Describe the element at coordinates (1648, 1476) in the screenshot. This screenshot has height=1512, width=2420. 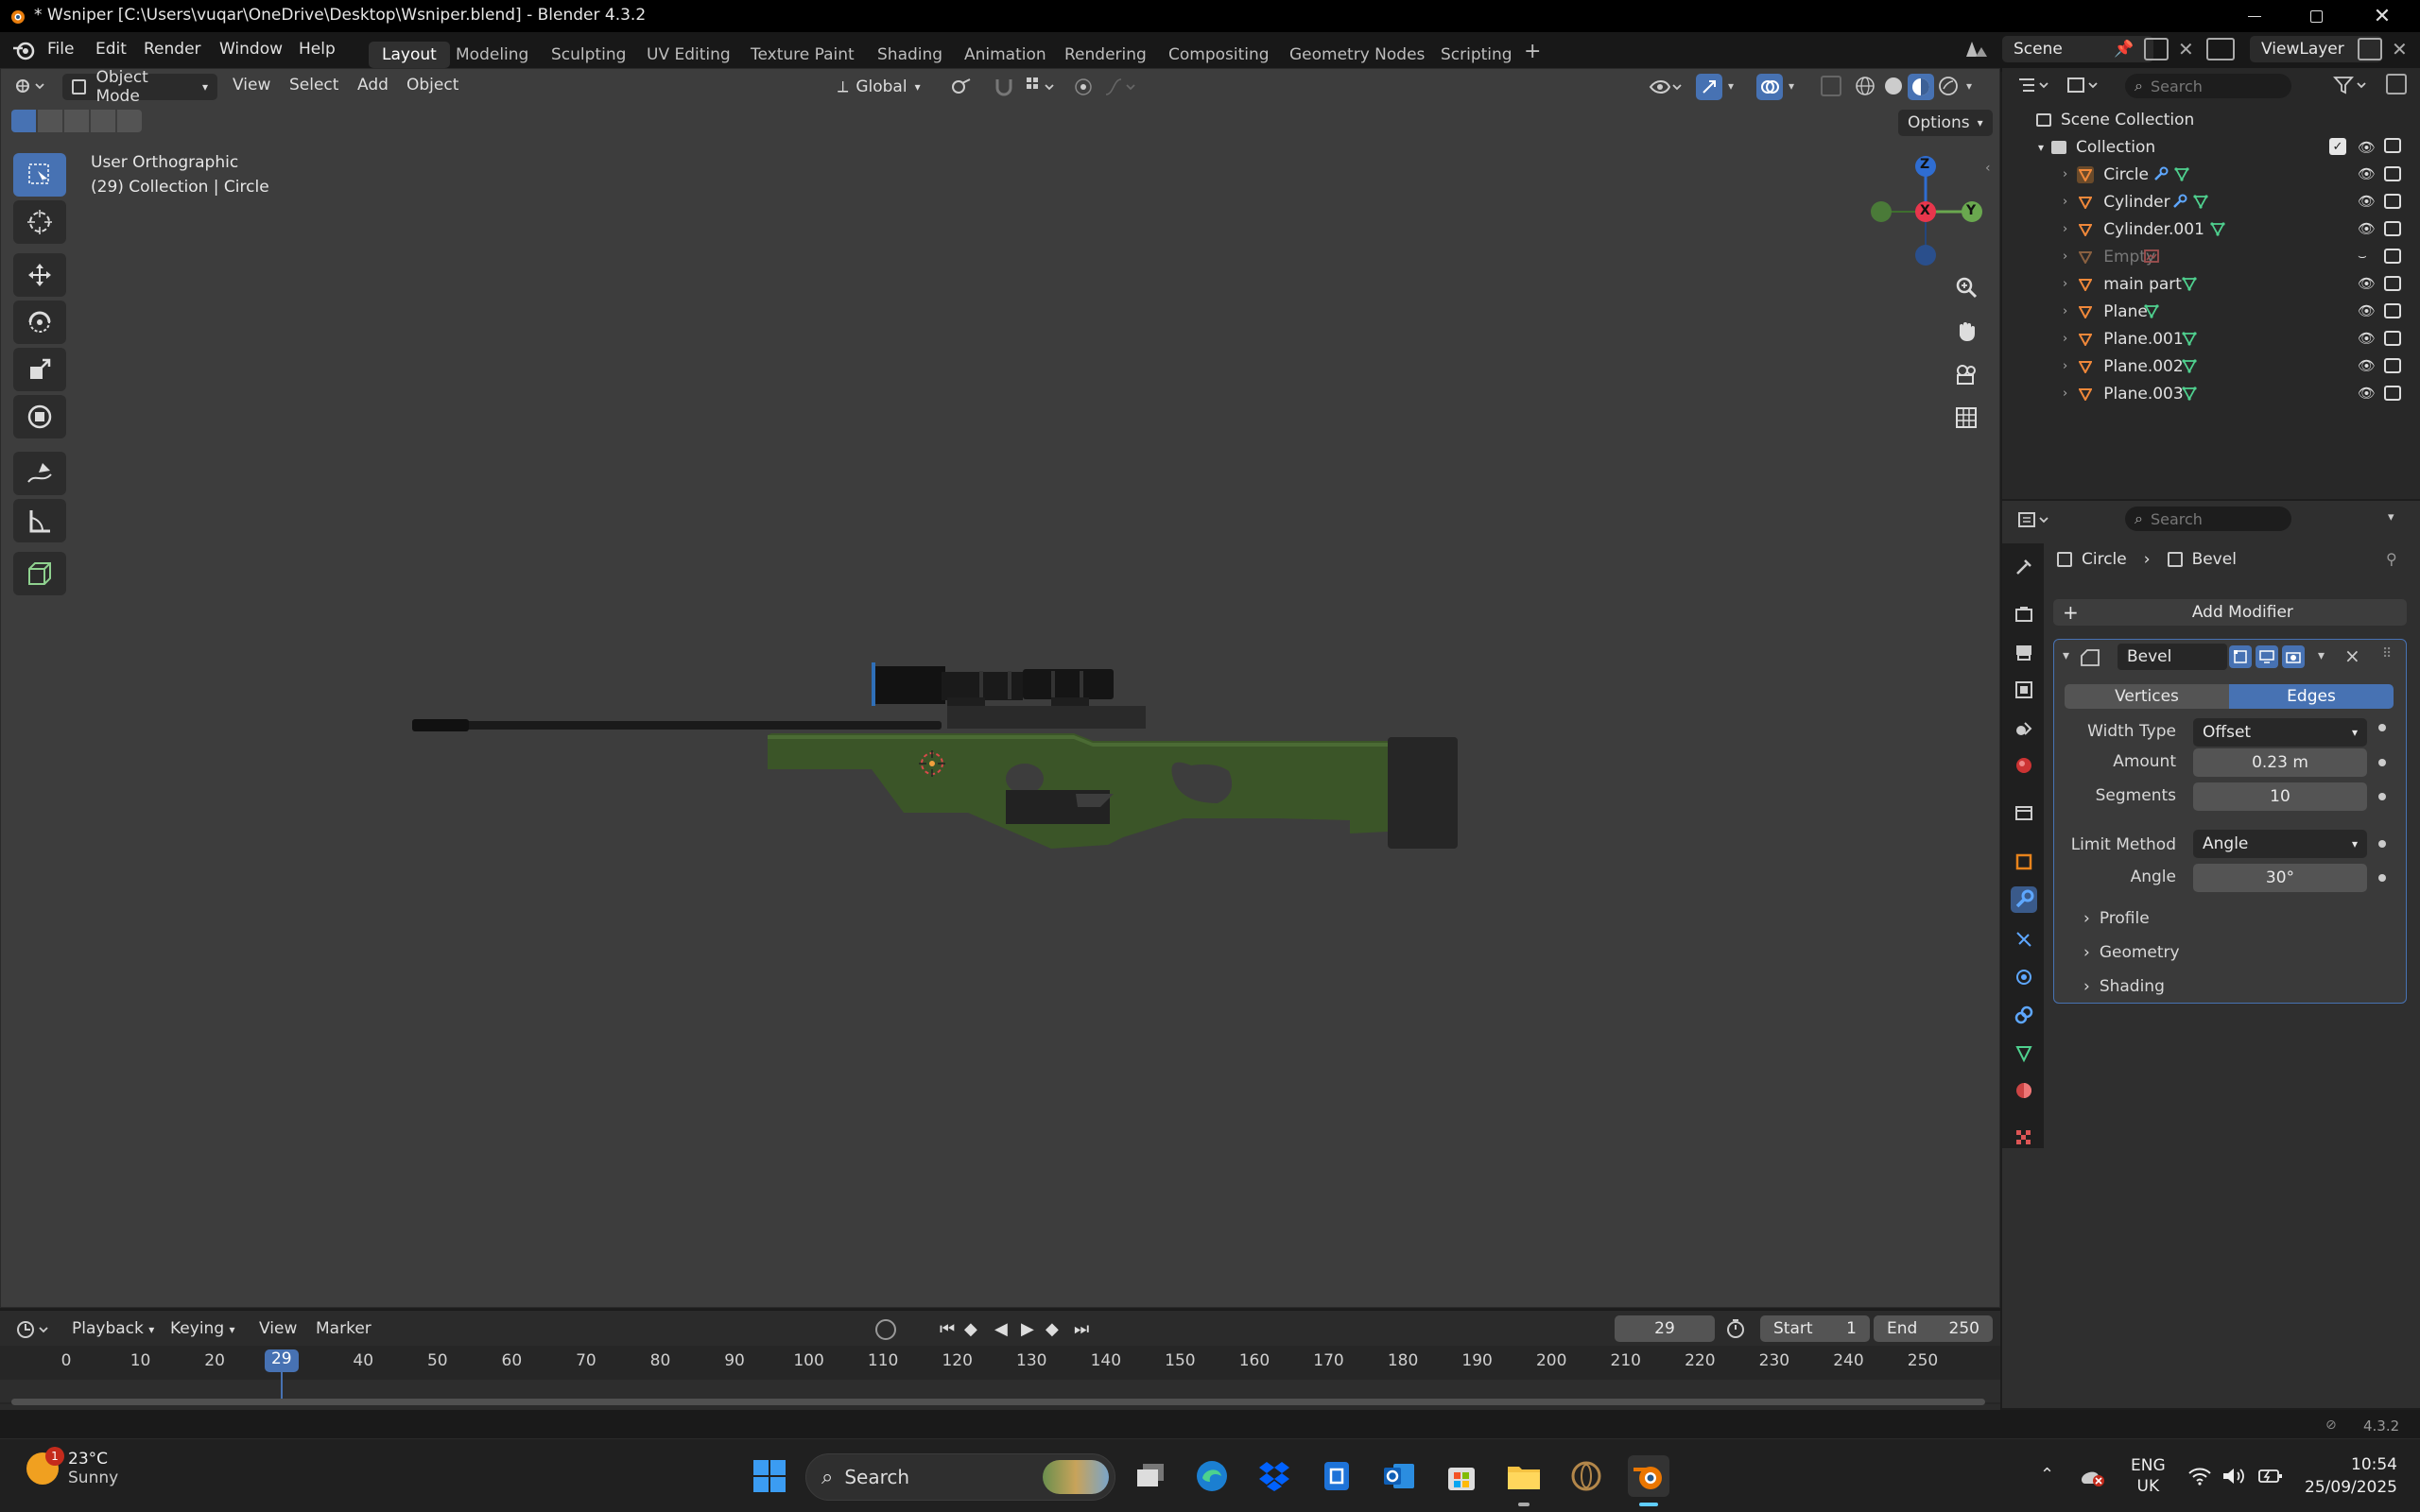
I see `blender-taskbar-icon` at that location.